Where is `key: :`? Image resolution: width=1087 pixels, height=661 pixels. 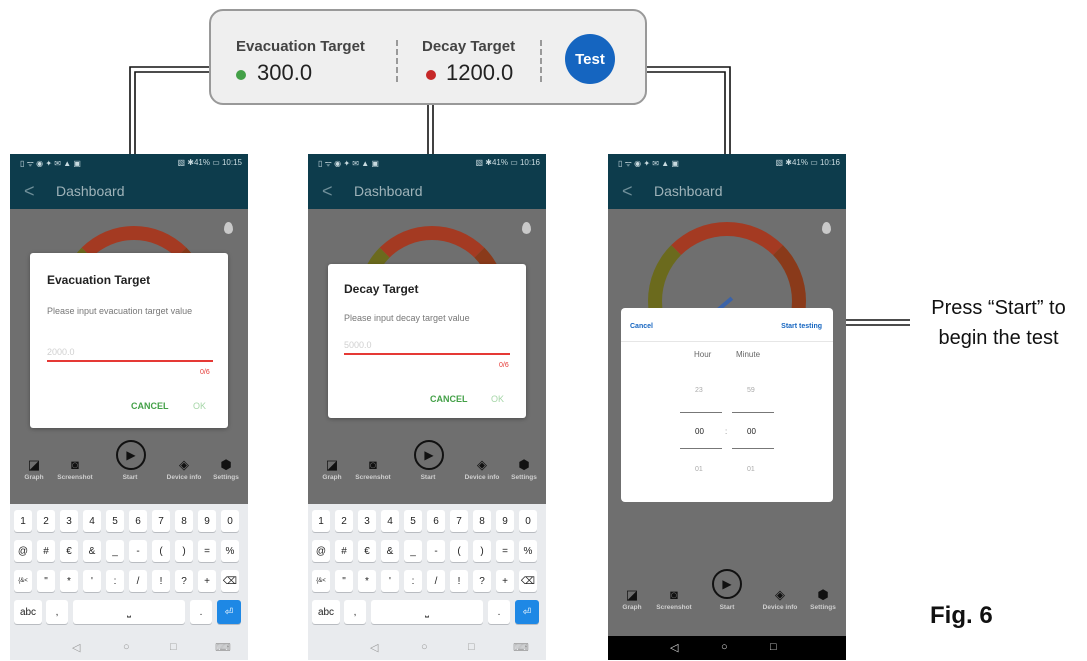 key: : is located at coordinates (413, 581).